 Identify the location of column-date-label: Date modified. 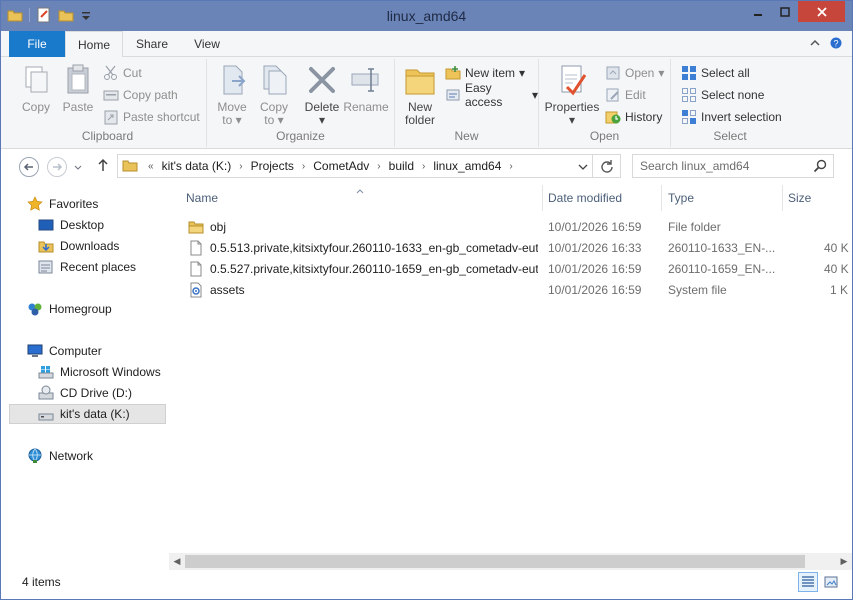
(585, 198).